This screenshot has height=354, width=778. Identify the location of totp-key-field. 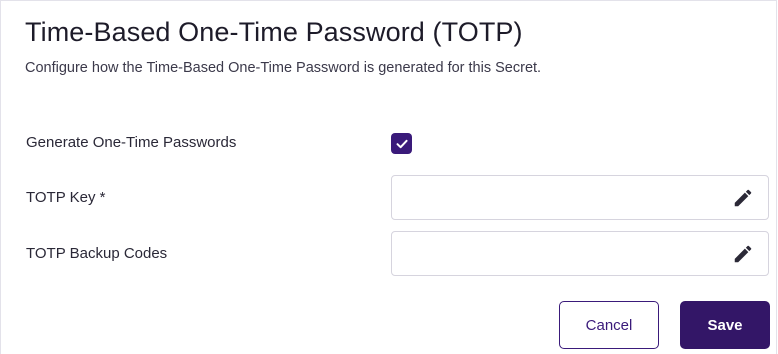
(580, 197).